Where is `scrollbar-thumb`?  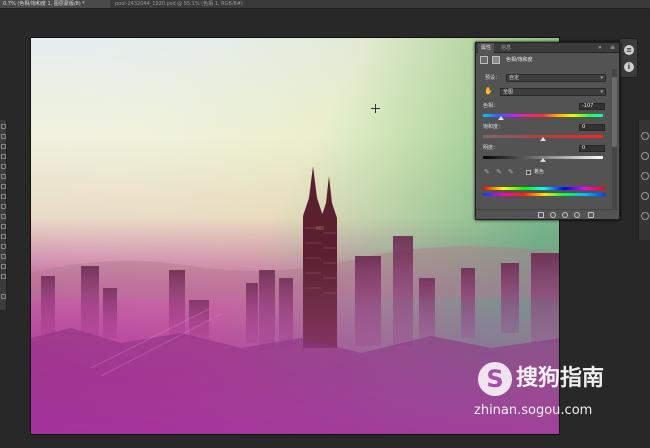
scrollbar-thumb is located at coordinates (614, 112).